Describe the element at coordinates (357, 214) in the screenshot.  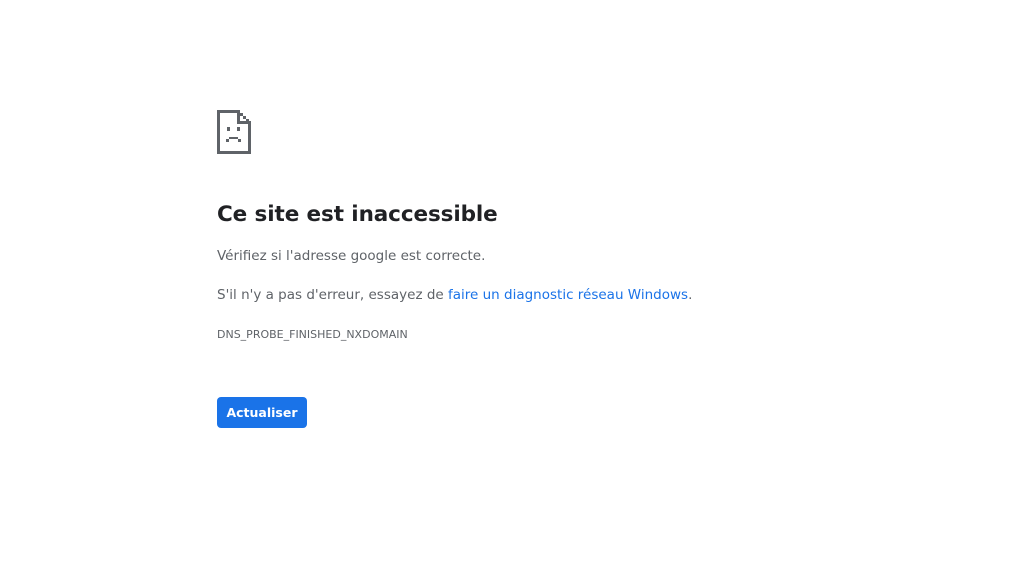
I see `page-title: Ce site est inaccessible` at that location.